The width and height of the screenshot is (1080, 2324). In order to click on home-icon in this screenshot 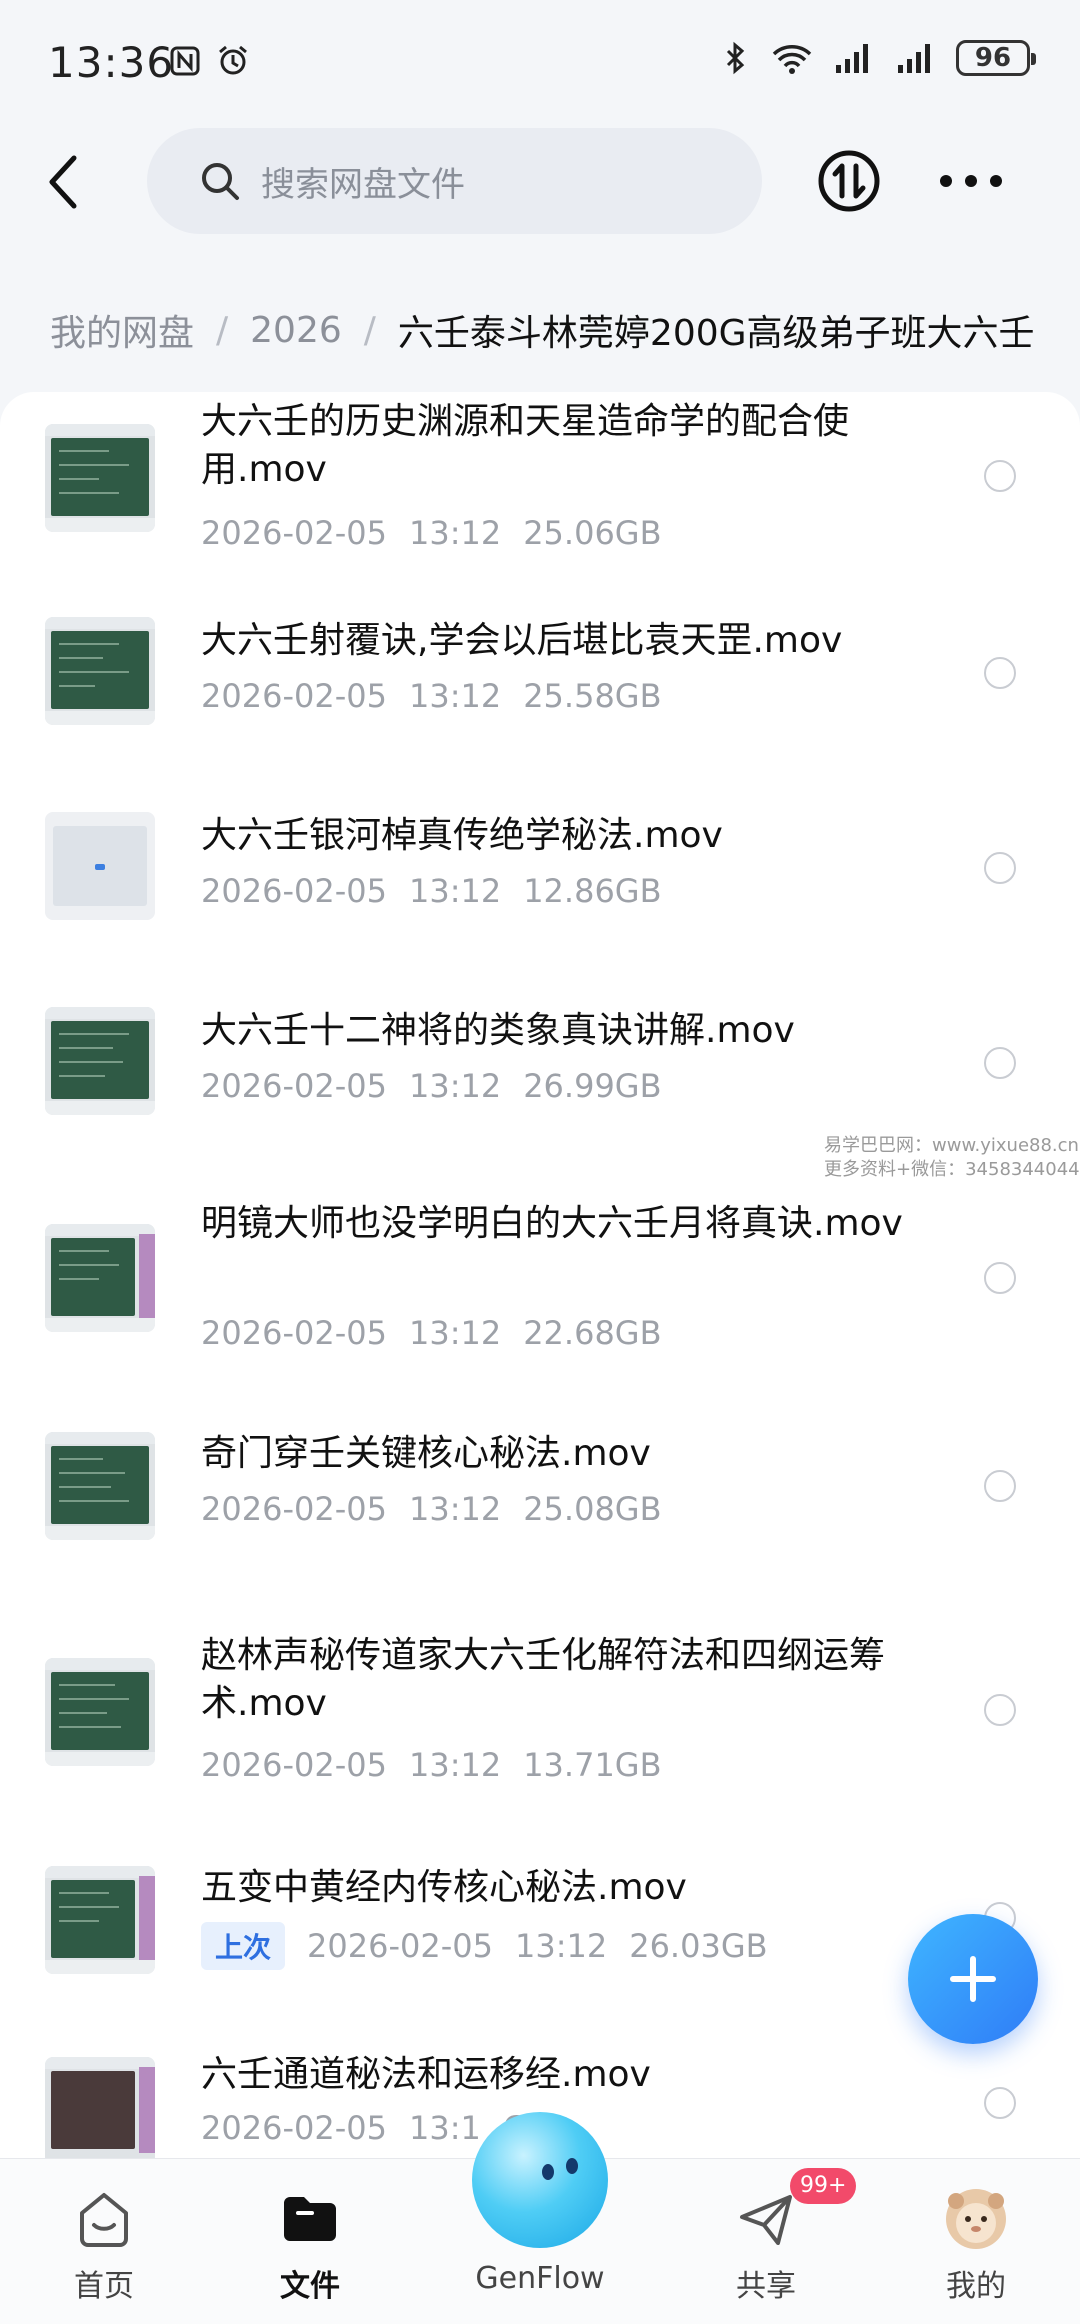, I will do `click(104, 2220)`.